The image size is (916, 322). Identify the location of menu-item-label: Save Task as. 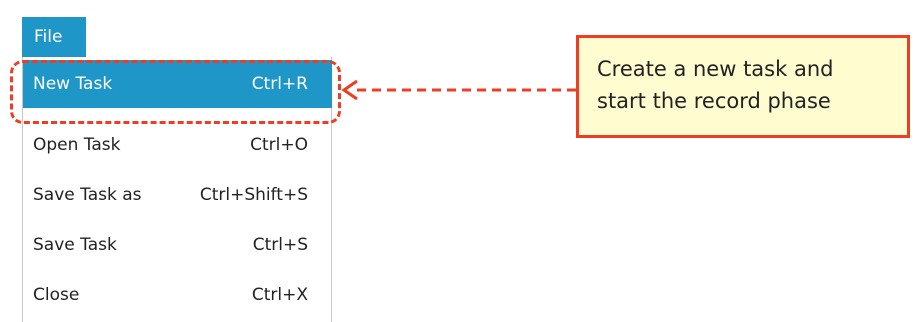
(87, 195).